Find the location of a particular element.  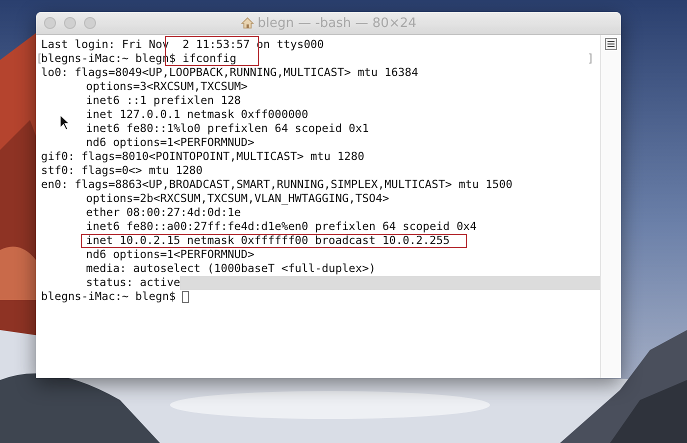

terminal-line: blegns-iMac:~ blegn$ is located at coordinates (108, 297).